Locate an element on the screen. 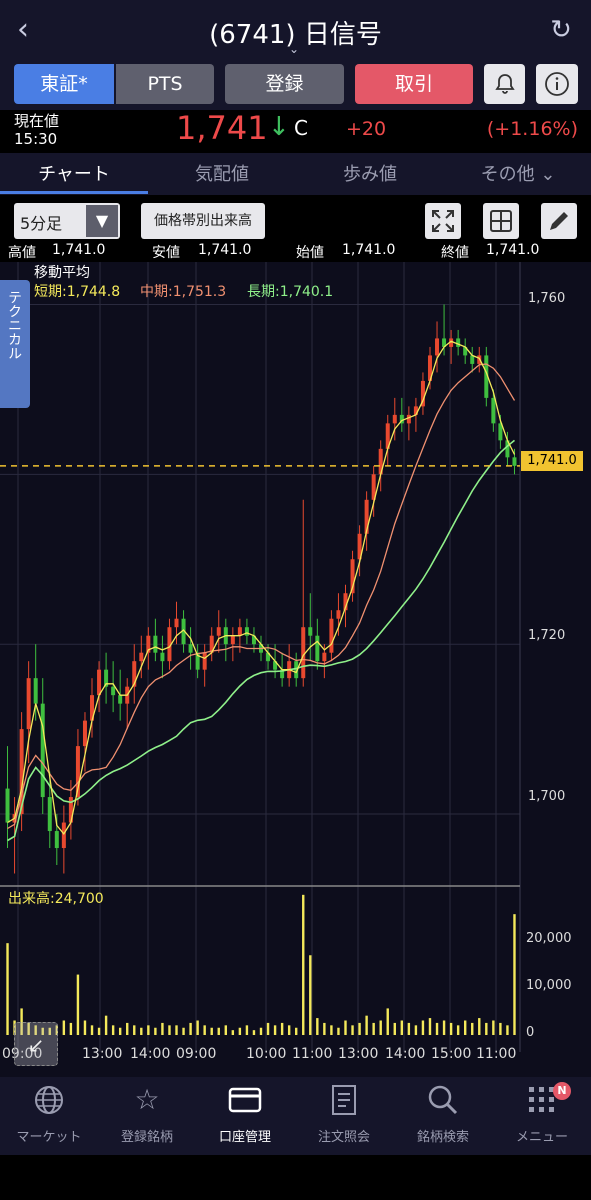 The image size is (591, 1200). low-label: 安値 is located at coordinates (166, 253).